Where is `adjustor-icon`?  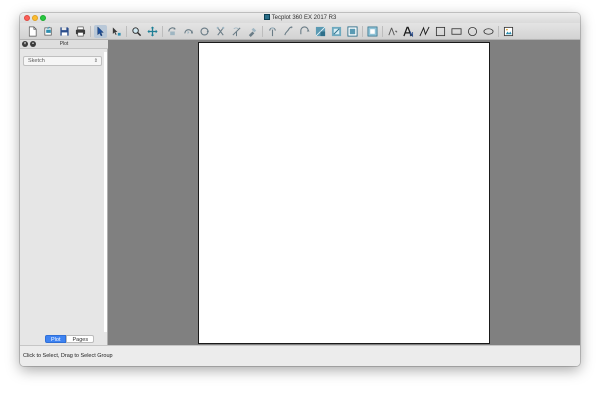
adjustor-icon is located at coordinates (116, 31).